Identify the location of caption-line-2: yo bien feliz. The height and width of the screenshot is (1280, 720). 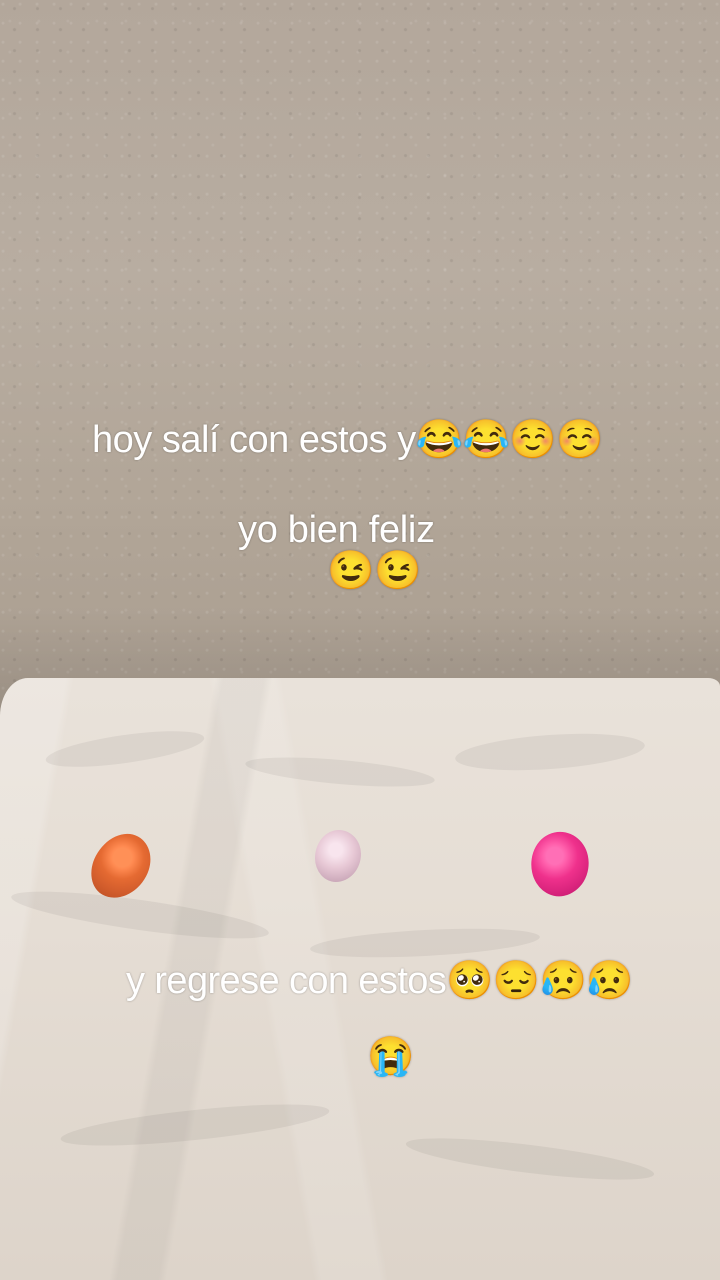
(336, 530).